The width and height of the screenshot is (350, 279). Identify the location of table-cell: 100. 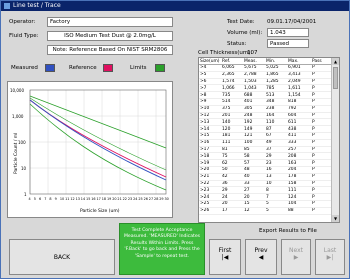
(254, 143).